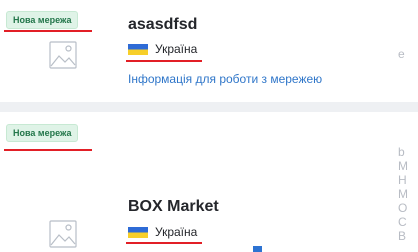 The height and width of the screenshot is (252, 418). What do you see at coordinates (403, 208) in the screenshot?
I see `side-text-line: O` at bounding box center [403, 208].